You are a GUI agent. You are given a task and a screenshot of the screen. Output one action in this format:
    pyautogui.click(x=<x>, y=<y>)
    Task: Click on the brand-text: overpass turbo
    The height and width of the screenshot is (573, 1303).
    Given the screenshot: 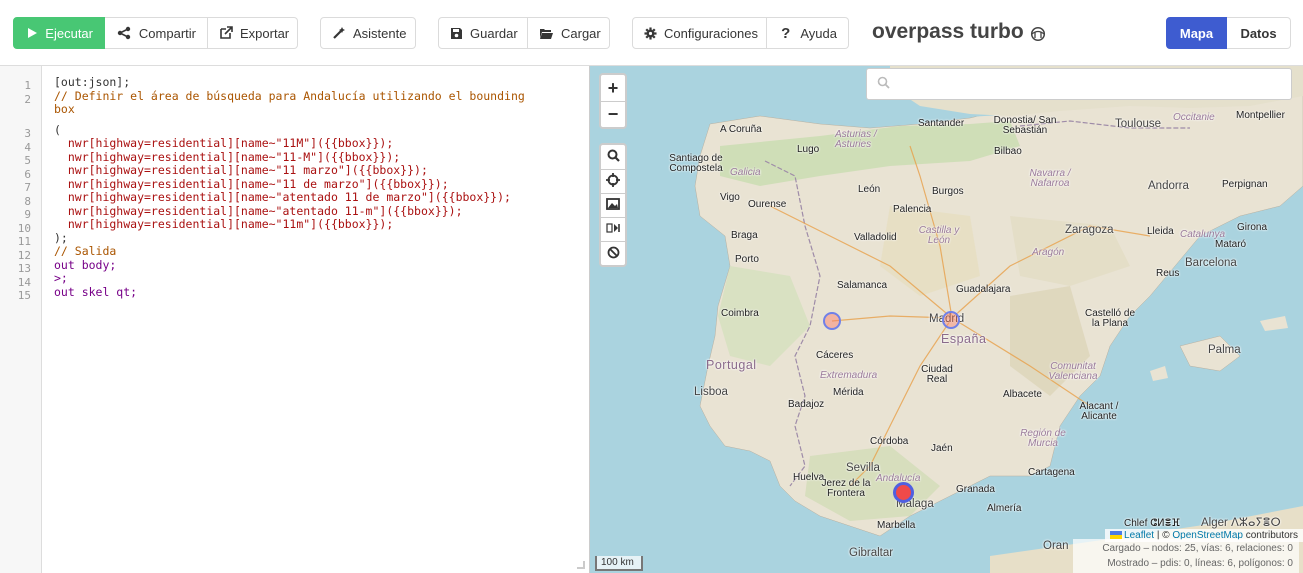 What is the action you would take?
    pyautogui.click(x=948, y=31)
    